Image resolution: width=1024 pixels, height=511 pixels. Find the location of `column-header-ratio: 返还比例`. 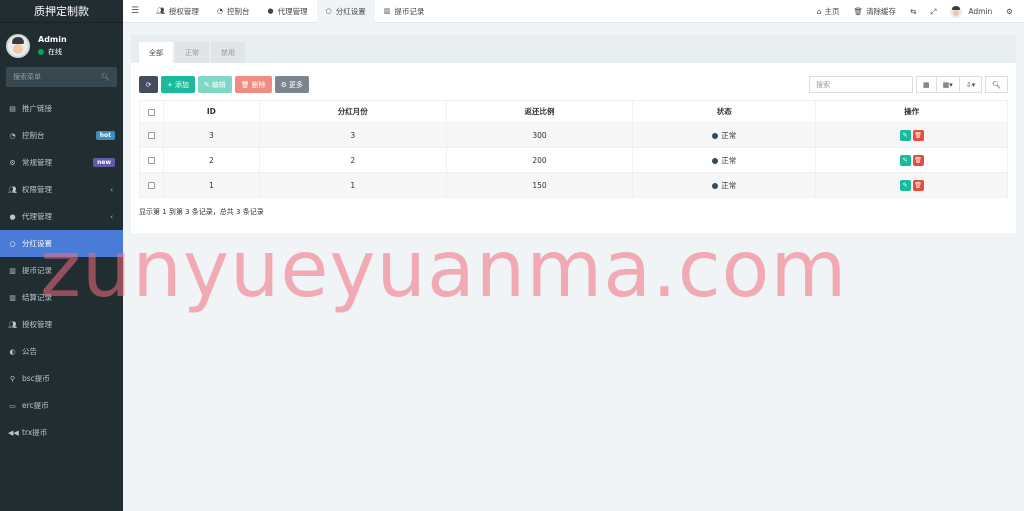

column-header-ratio: 返还比例 is located at coordinates (539, 111).